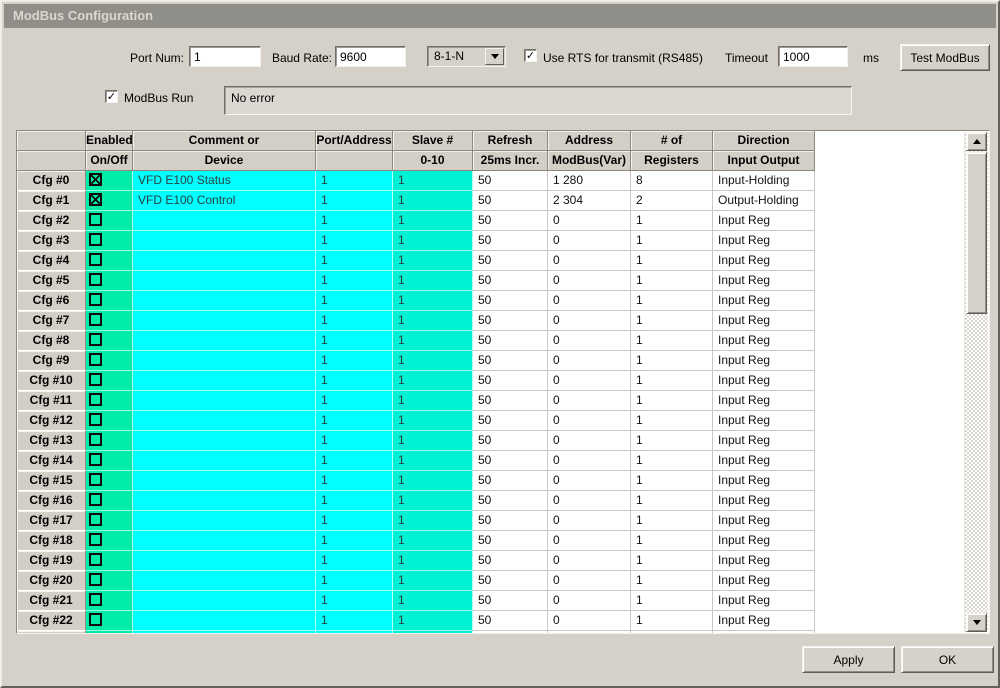 This screenshot has height=688, width=1000. I want to click on baud-rate-input, so click(370, 56).